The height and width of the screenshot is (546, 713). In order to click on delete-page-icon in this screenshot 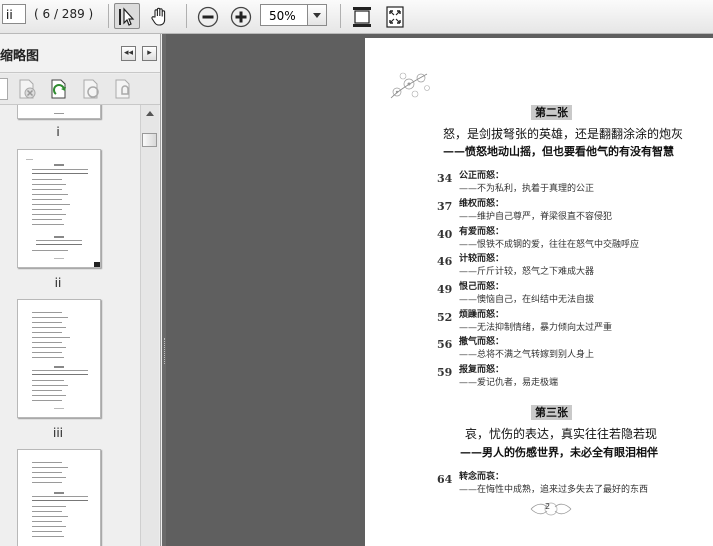, I will do `click(27, 89)`.